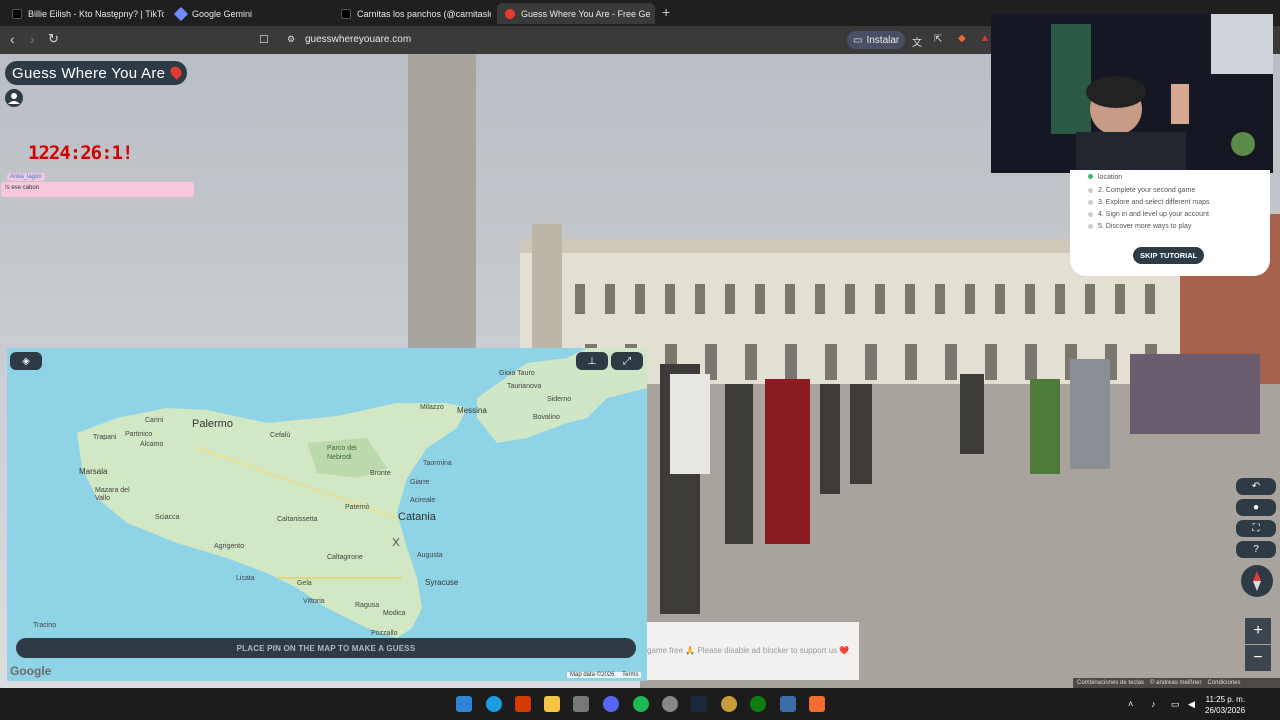  Describe the element at coordinates (437, 463) in the screenshot. I see `map-label: Taormina` at that location.